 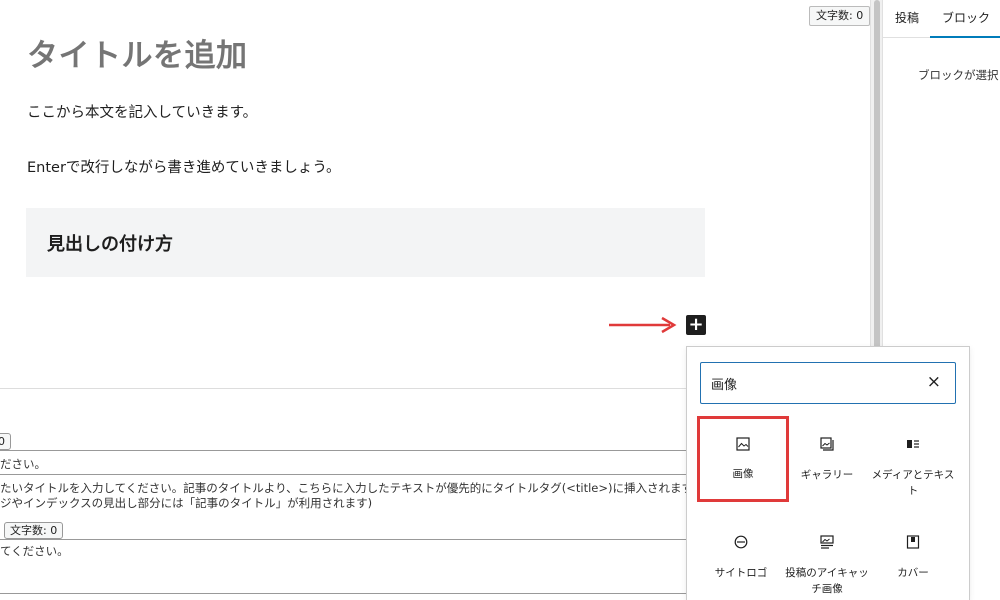 I want to click on meta-char-count: 文字数: 0, so click(x=34, y=530).